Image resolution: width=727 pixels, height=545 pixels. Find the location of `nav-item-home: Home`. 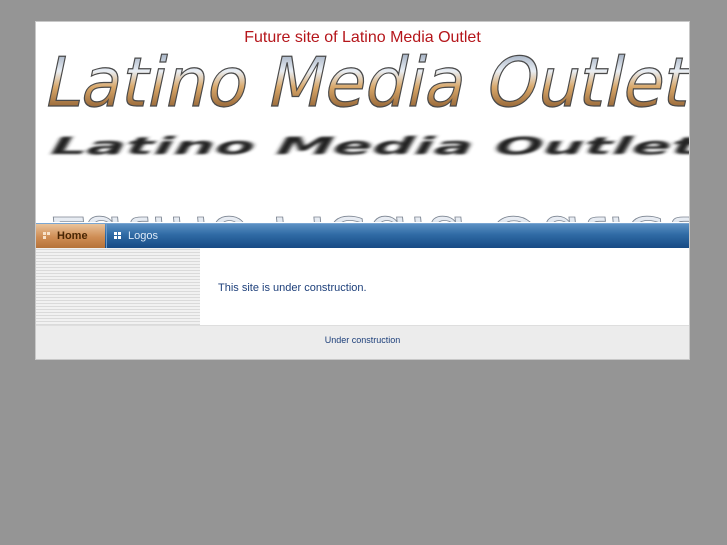

nav-item-home: Home is located at coordinates (70, 236).